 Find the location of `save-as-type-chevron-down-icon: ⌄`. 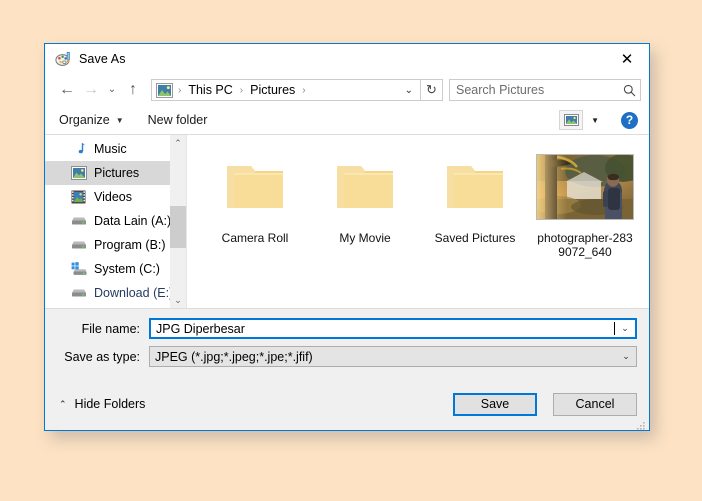

save-as-type-chevron-down-icon: ⌄ is located at coordinates (626, 356).